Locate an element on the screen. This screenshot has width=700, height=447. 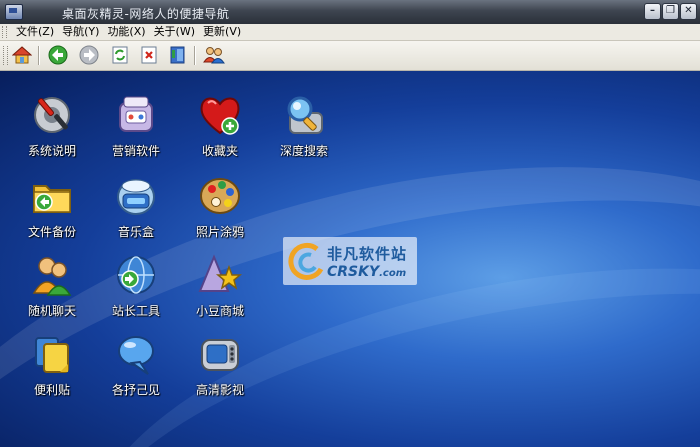
home-icon is located at coordinates (21, 55).